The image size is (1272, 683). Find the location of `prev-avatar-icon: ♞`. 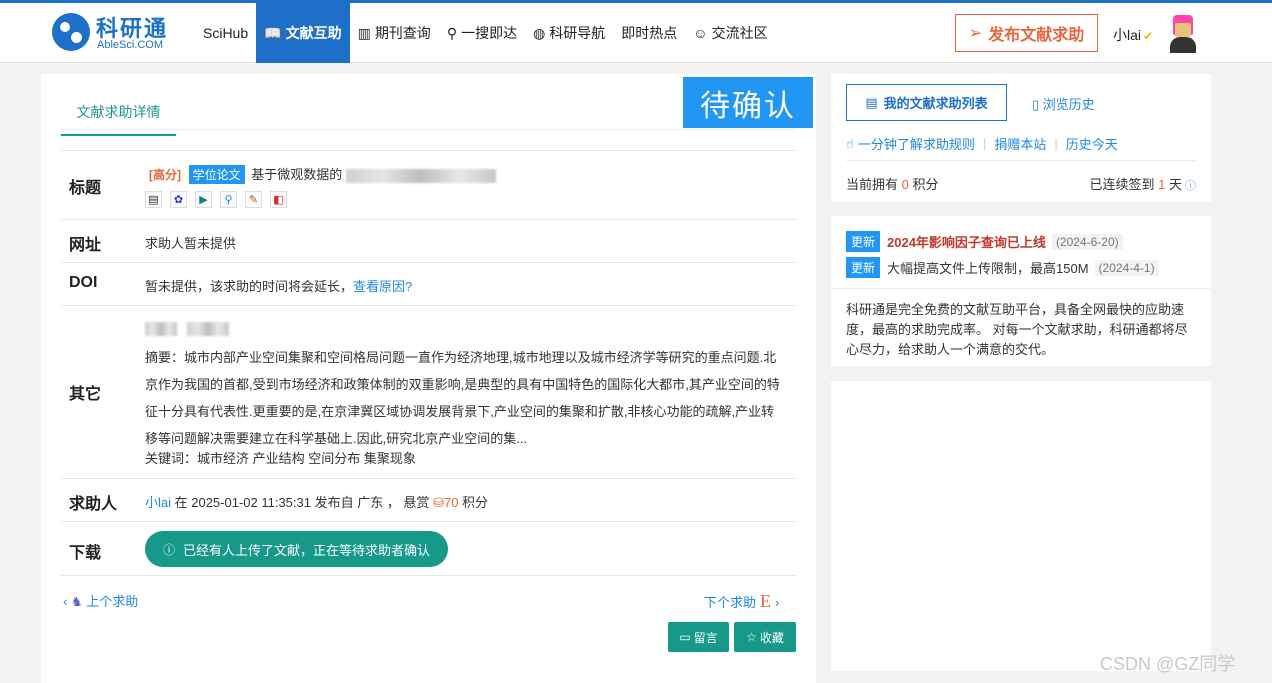

prev-avatar-icon: ♞ is located at coordinates (76, 601).